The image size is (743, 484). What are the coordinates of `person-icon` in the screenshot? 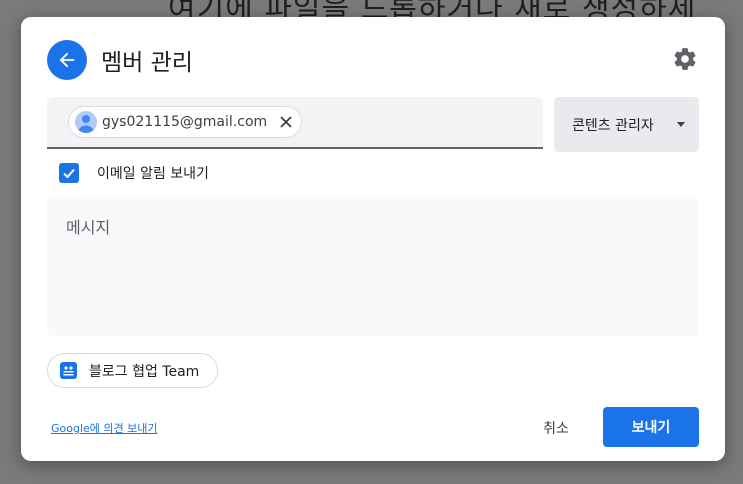 It's located at (86, 124).